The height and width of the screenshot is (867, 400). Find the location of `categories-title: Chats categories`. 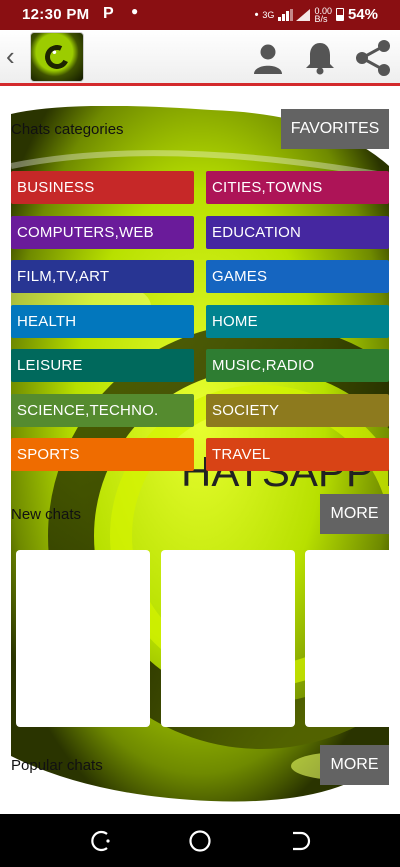

categories-title: Chats categories is located at coordinates (67, 129).